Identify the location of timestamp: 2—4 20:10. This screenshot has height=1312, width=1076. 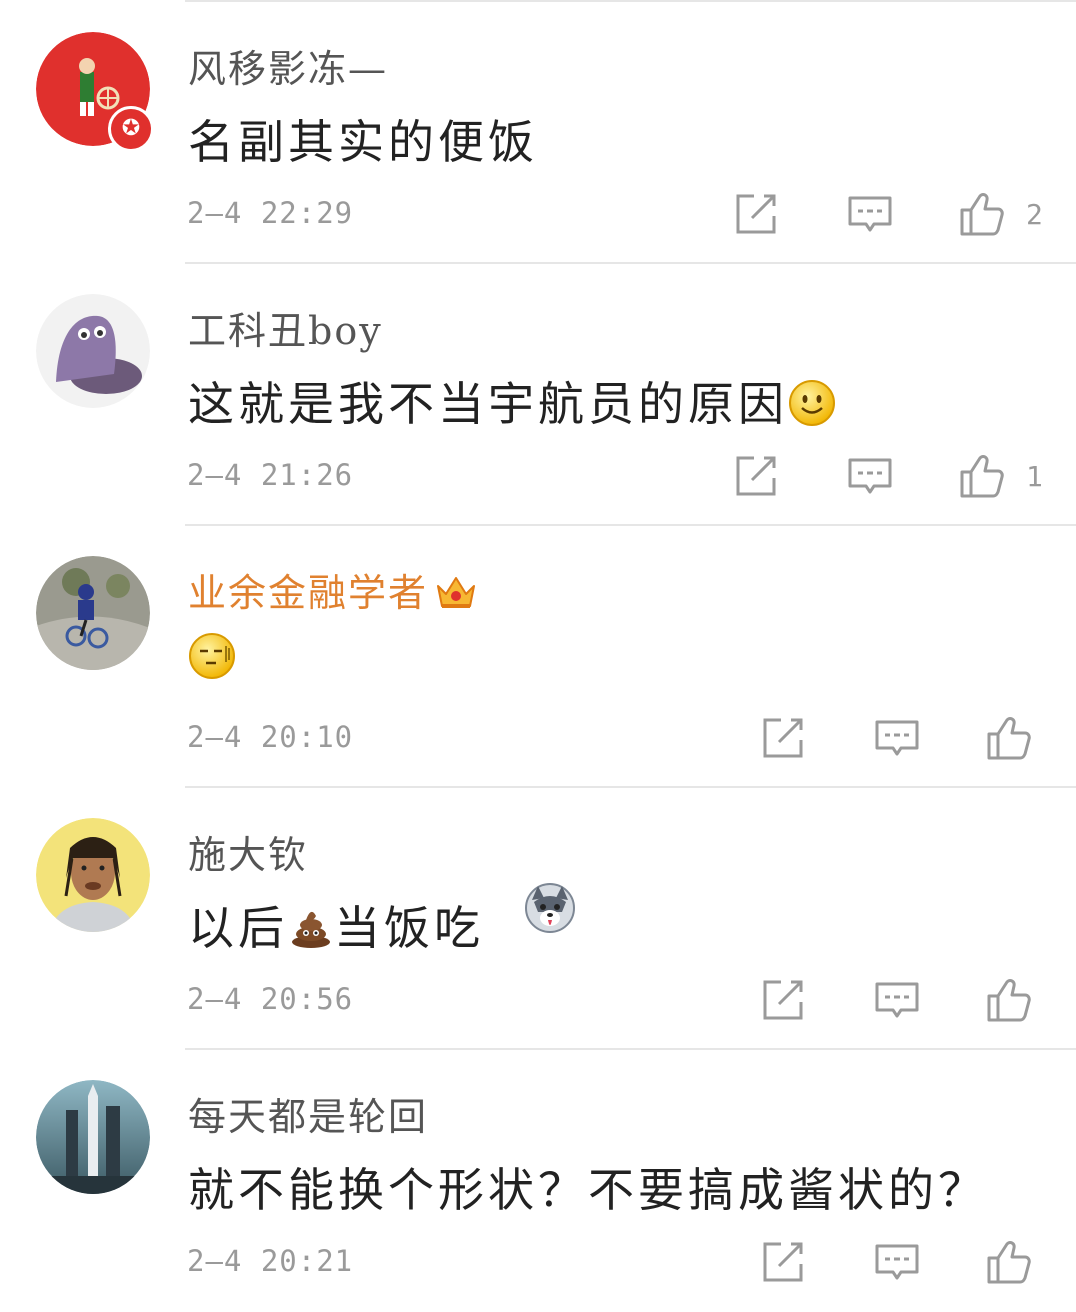
(270, 737).